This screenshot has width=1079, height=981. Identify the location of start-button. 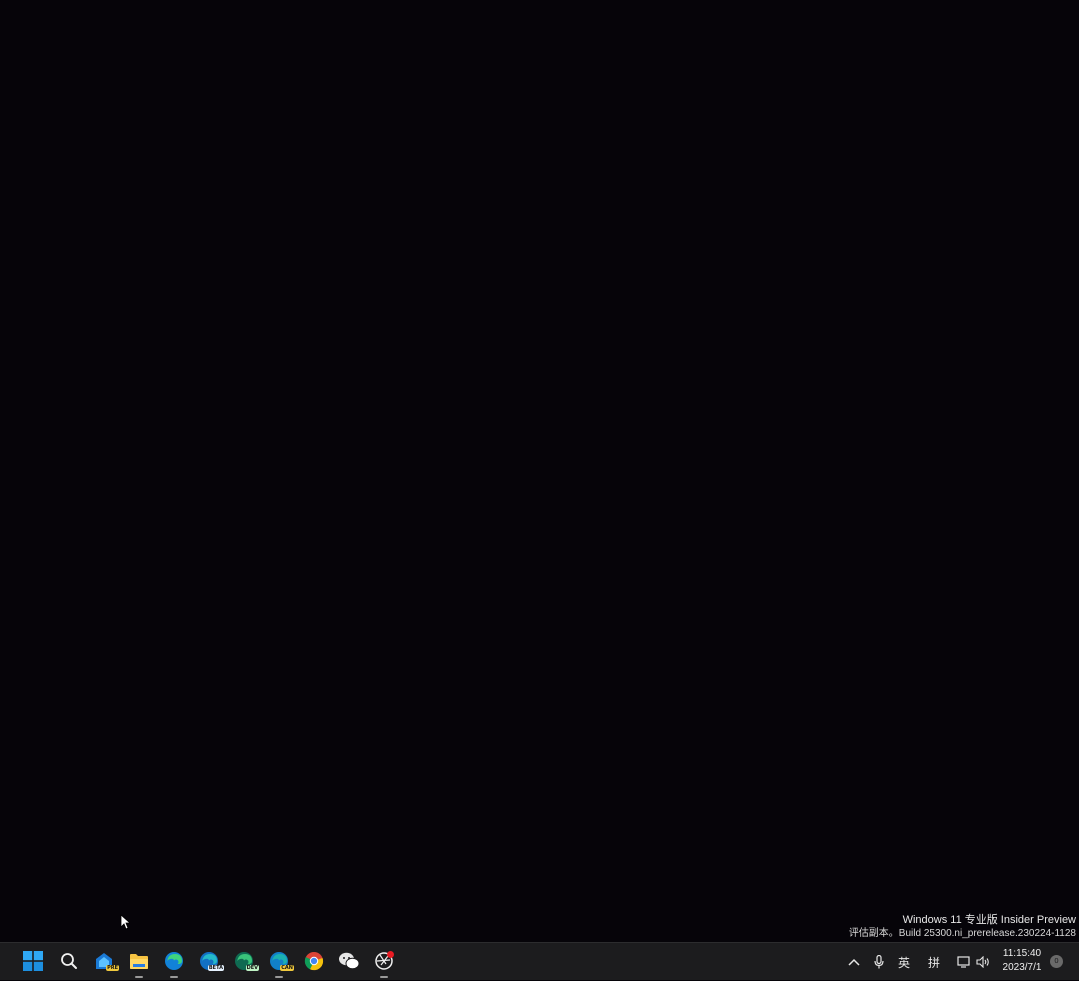
(33, 961).